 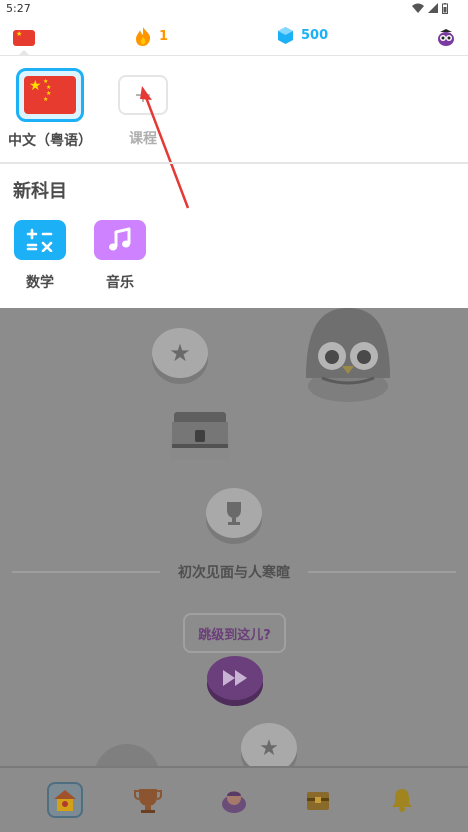 I want to click on fast-forward-icon, so click(x=235, y=678).